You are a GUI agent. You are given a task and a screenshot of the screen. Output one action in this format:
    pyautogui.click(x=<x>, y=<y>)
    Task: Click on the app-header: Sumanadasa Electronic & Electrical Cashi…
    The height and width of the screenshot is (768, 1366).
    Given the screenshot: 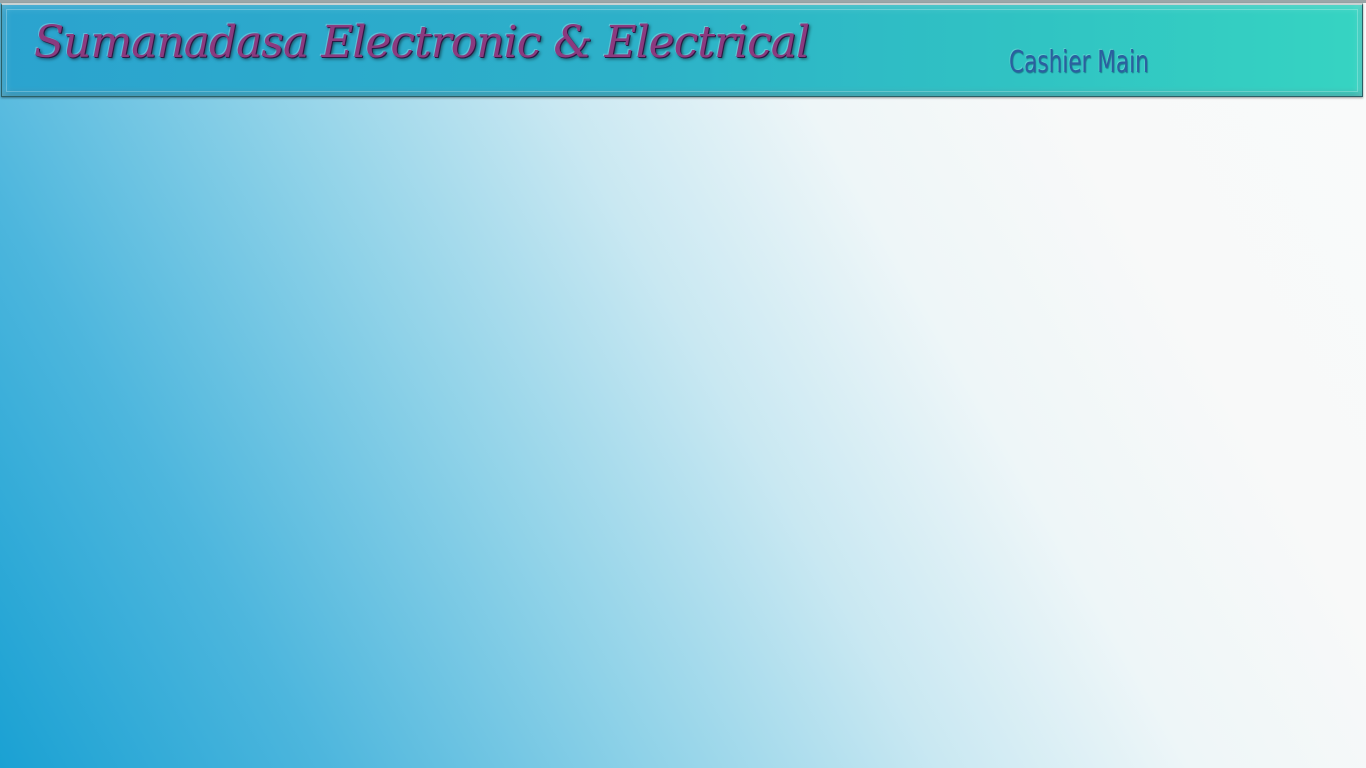 What is the action you would take?
    pyautogui.click(x=682, y=50)
    